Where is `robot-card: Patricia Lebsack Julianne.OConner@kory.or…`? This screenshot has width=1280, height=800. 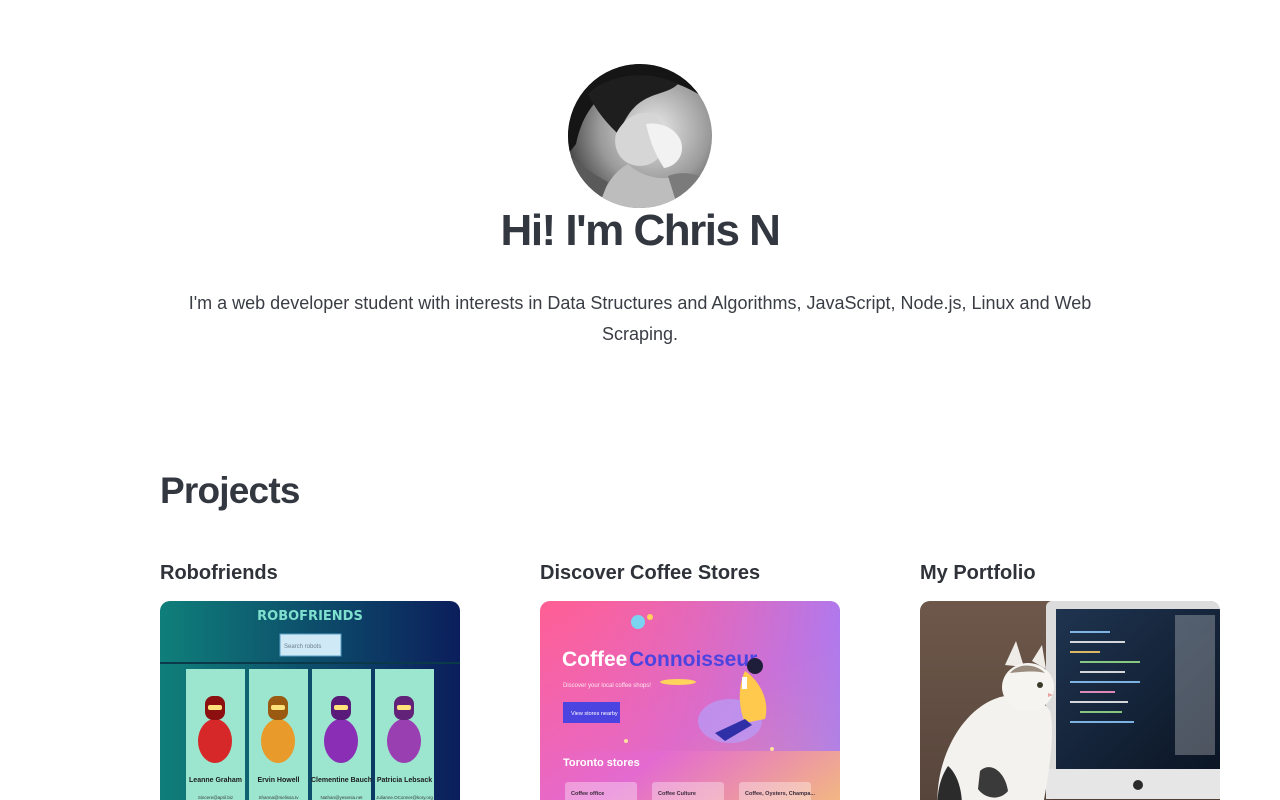 robot-card: Patricia Lebsack Julianne.OConner@kory.or… is located at coordinates (404, 734).